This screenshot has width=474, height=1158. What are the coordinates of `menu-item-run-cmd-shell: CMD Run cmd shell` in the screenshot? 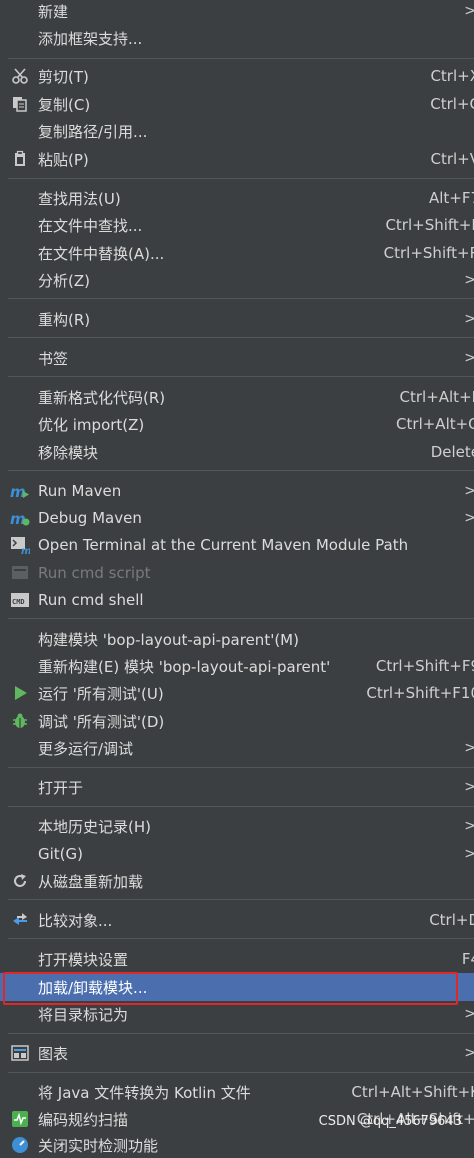 It's located at (237, 600).